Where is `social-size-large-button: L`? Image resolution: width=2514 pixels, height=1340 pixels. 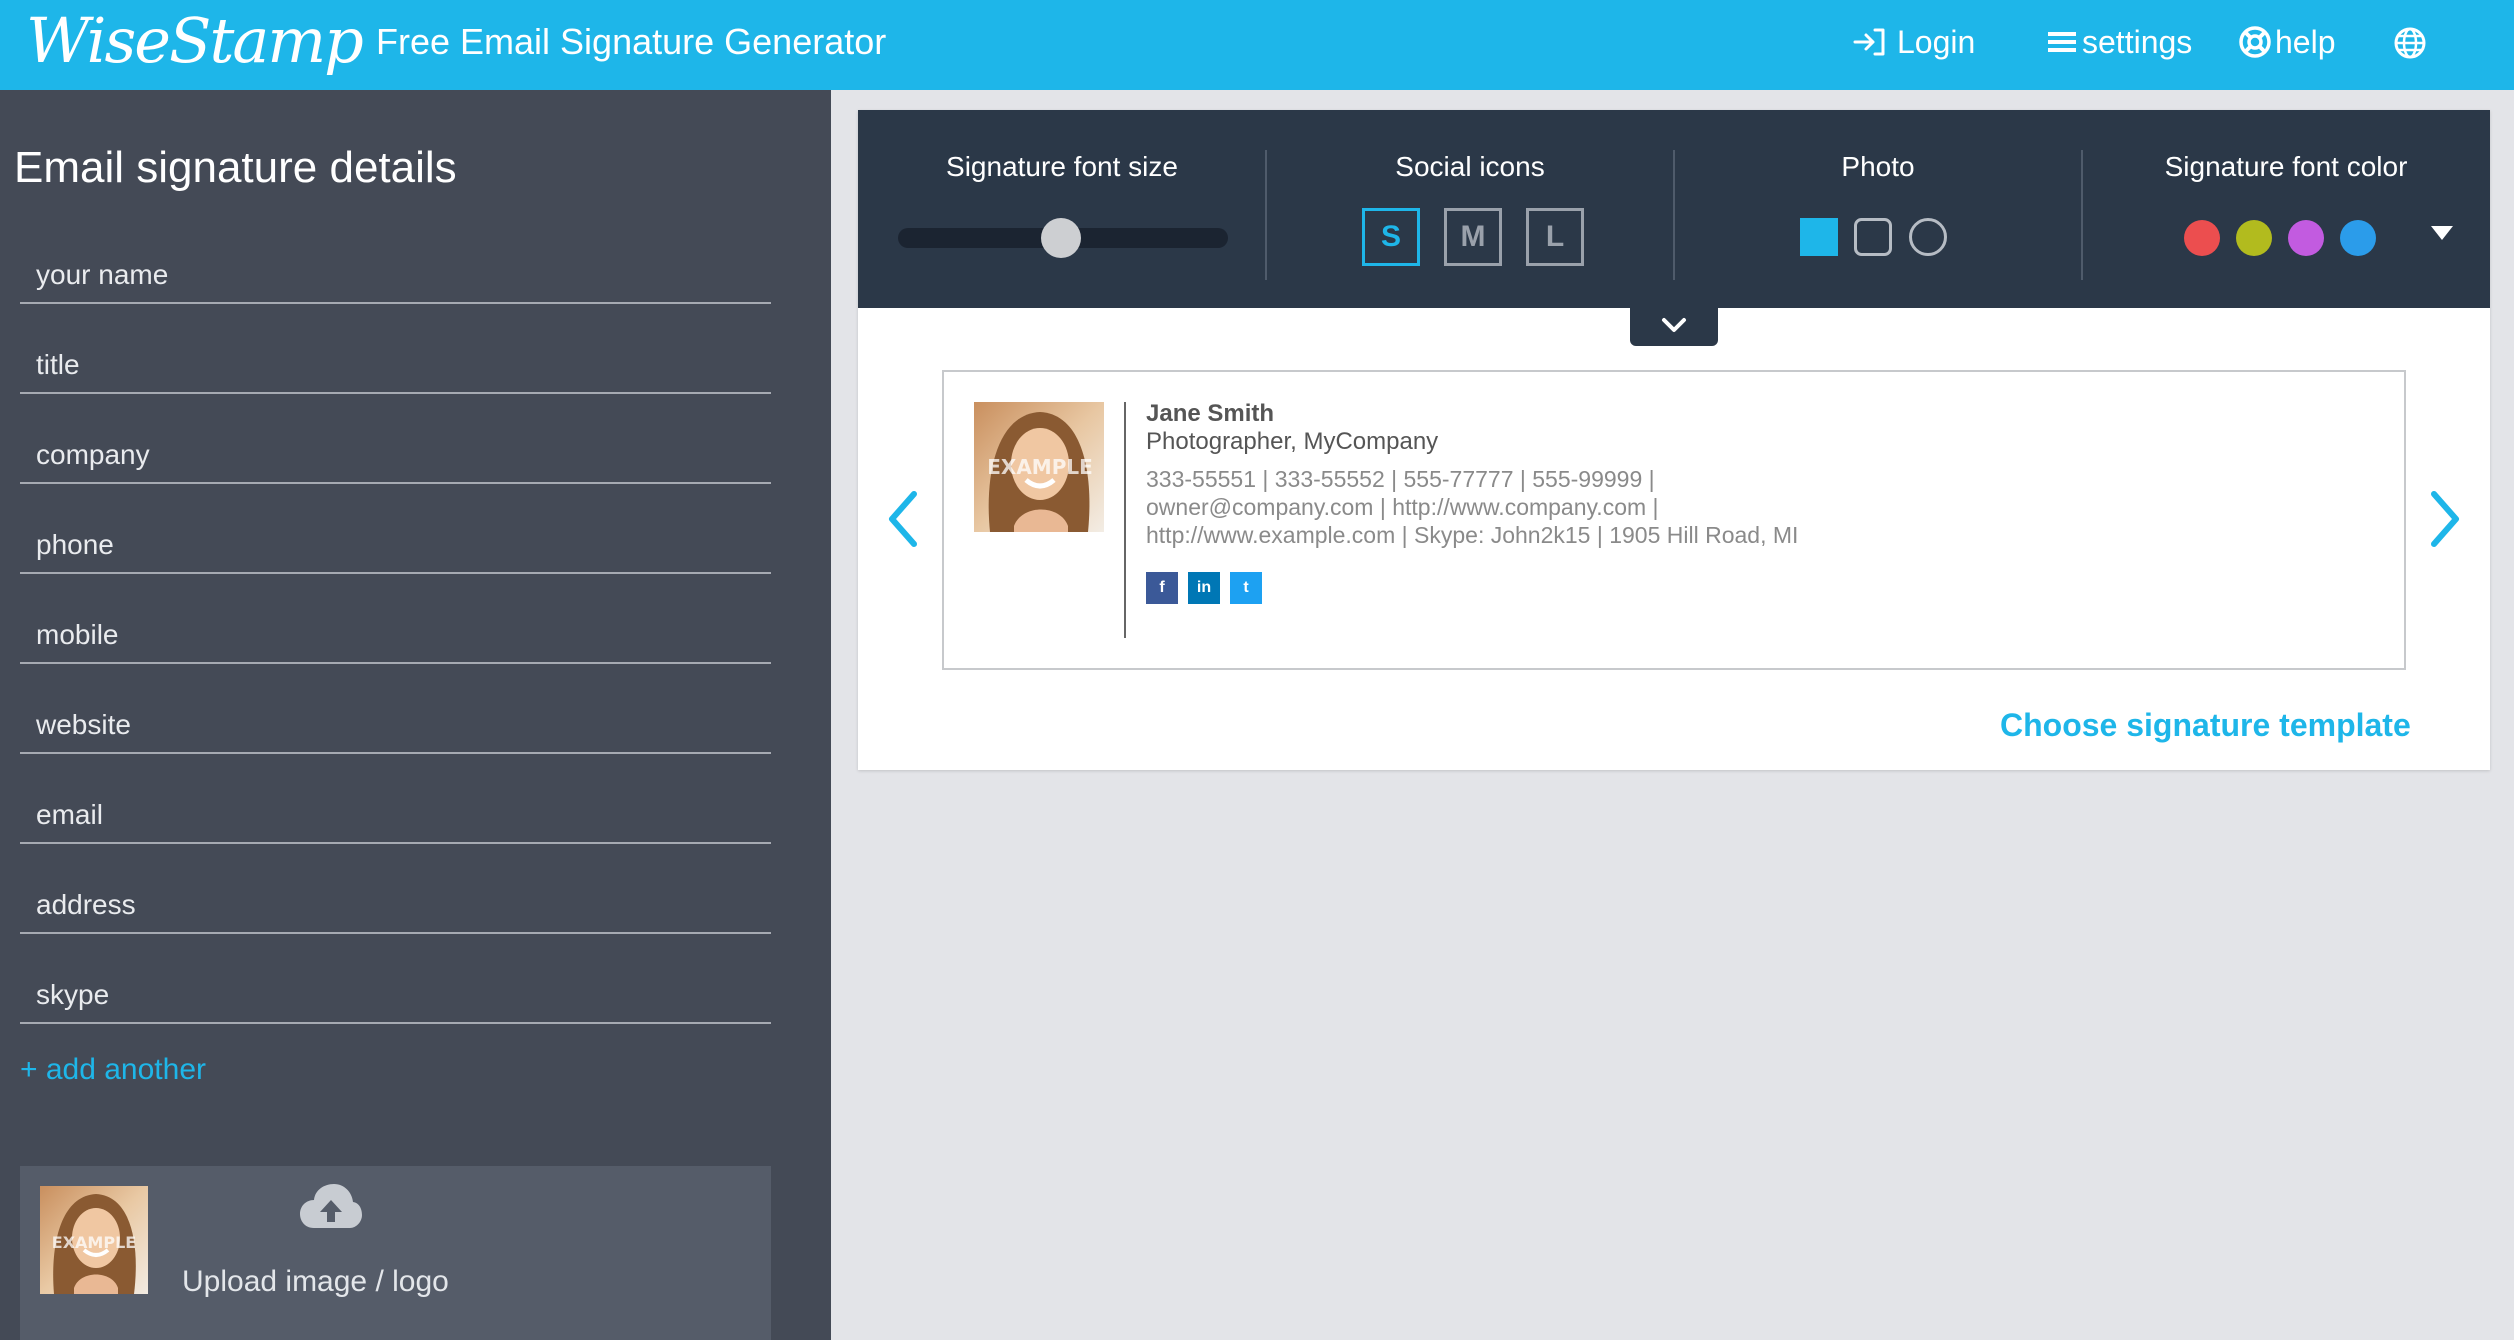 social-size-large-button: L is located at coordinates (1555, 237).